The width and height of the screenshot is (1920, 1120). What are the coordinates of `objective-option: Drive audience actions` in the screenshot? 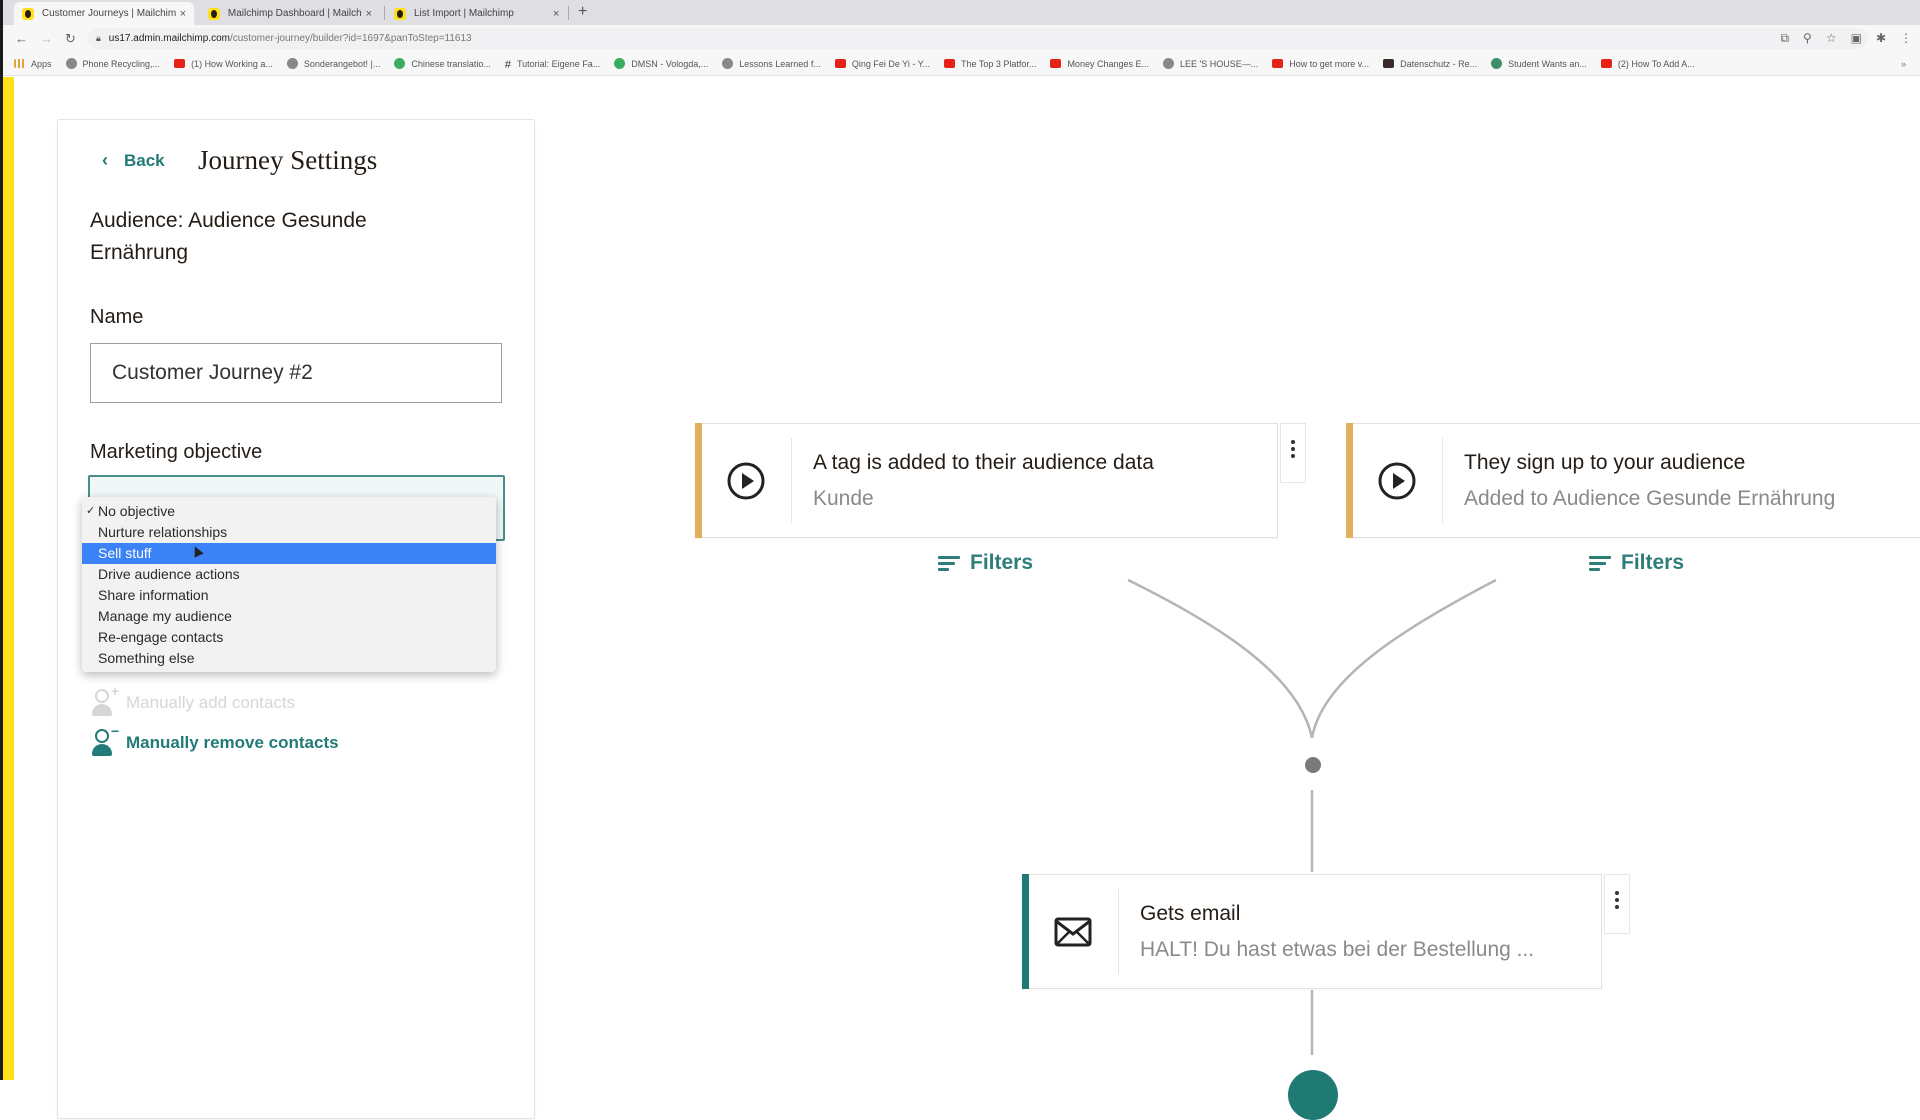 It's located at (289, 574).